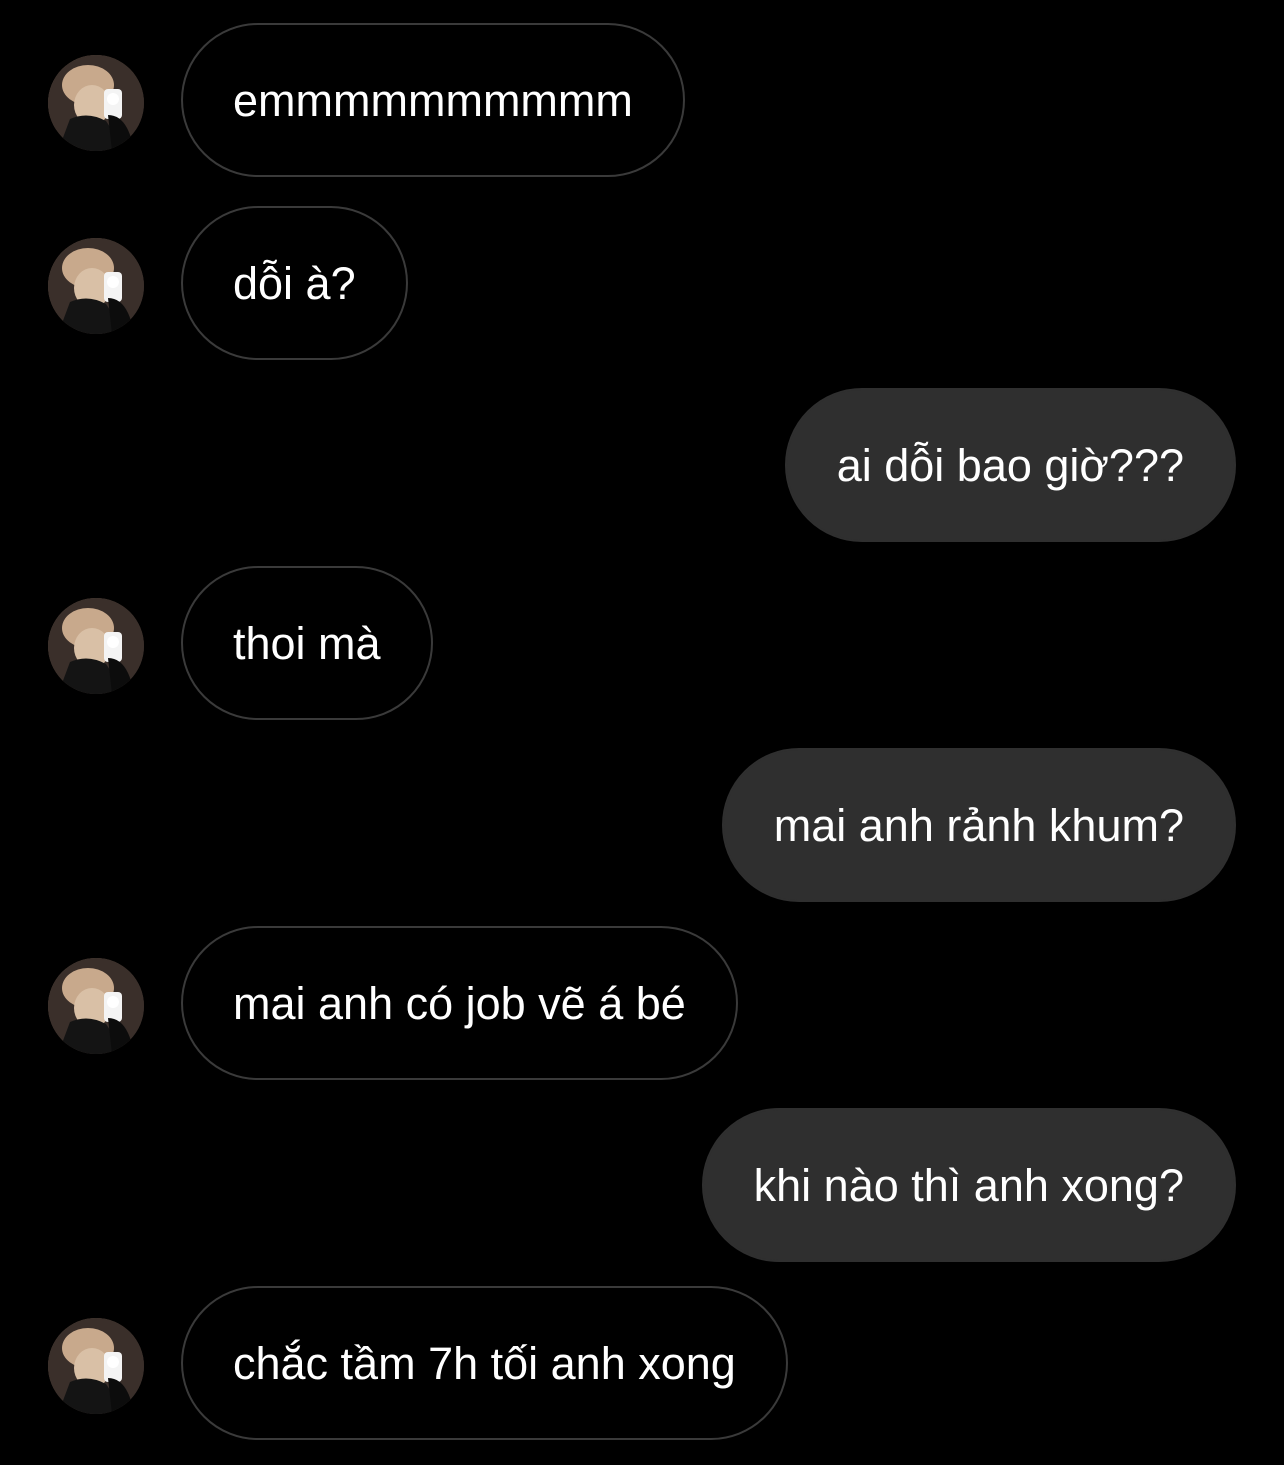 The image size is (1284, 1465). Describe the element at coordinates (459, 1003) in the screenshot. I see `message-bubble-incoming: mai anh có job vẽ á bé` at that location.